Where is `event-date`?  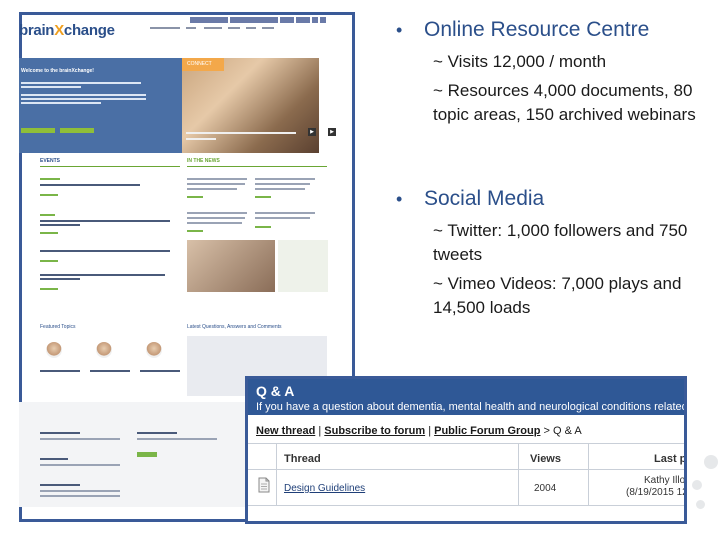
event-date is located at coordinates (50, 179).